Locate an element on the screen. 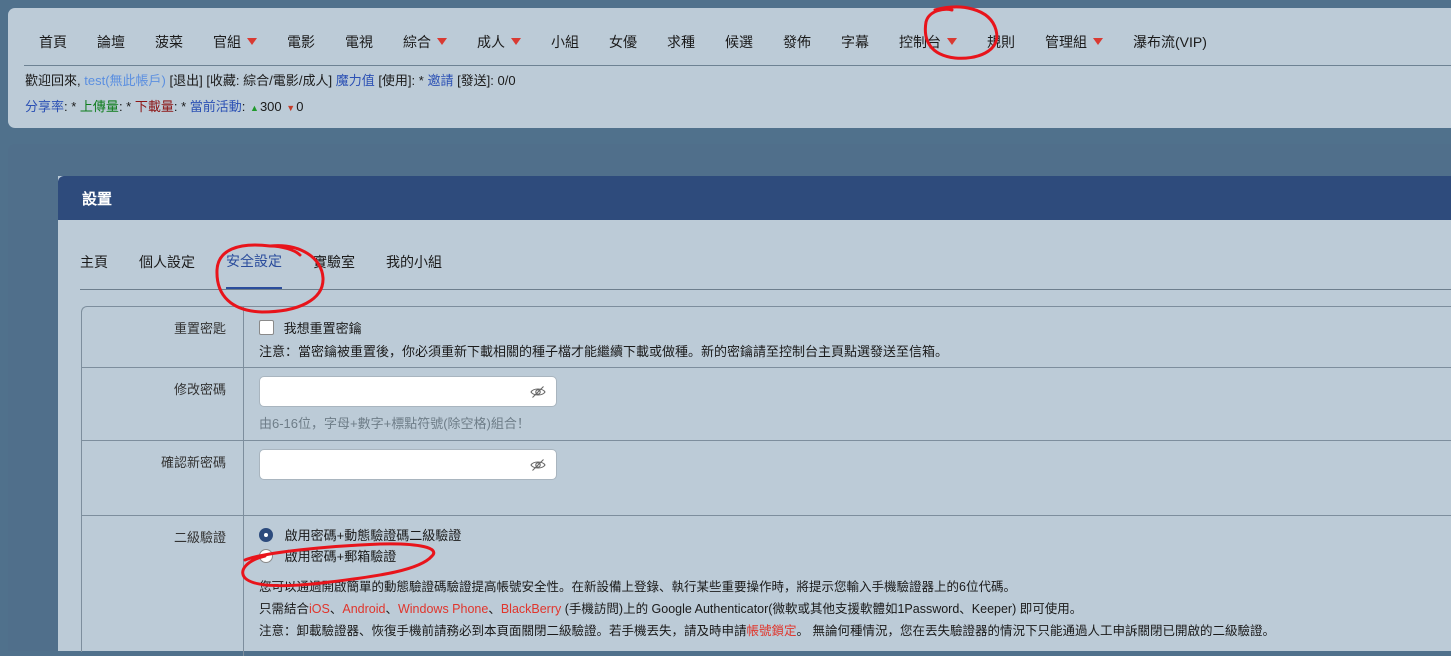 This screenshot has height=656, width=1451. nav-item-label: 首頁 is located at coordinates (53, 41).